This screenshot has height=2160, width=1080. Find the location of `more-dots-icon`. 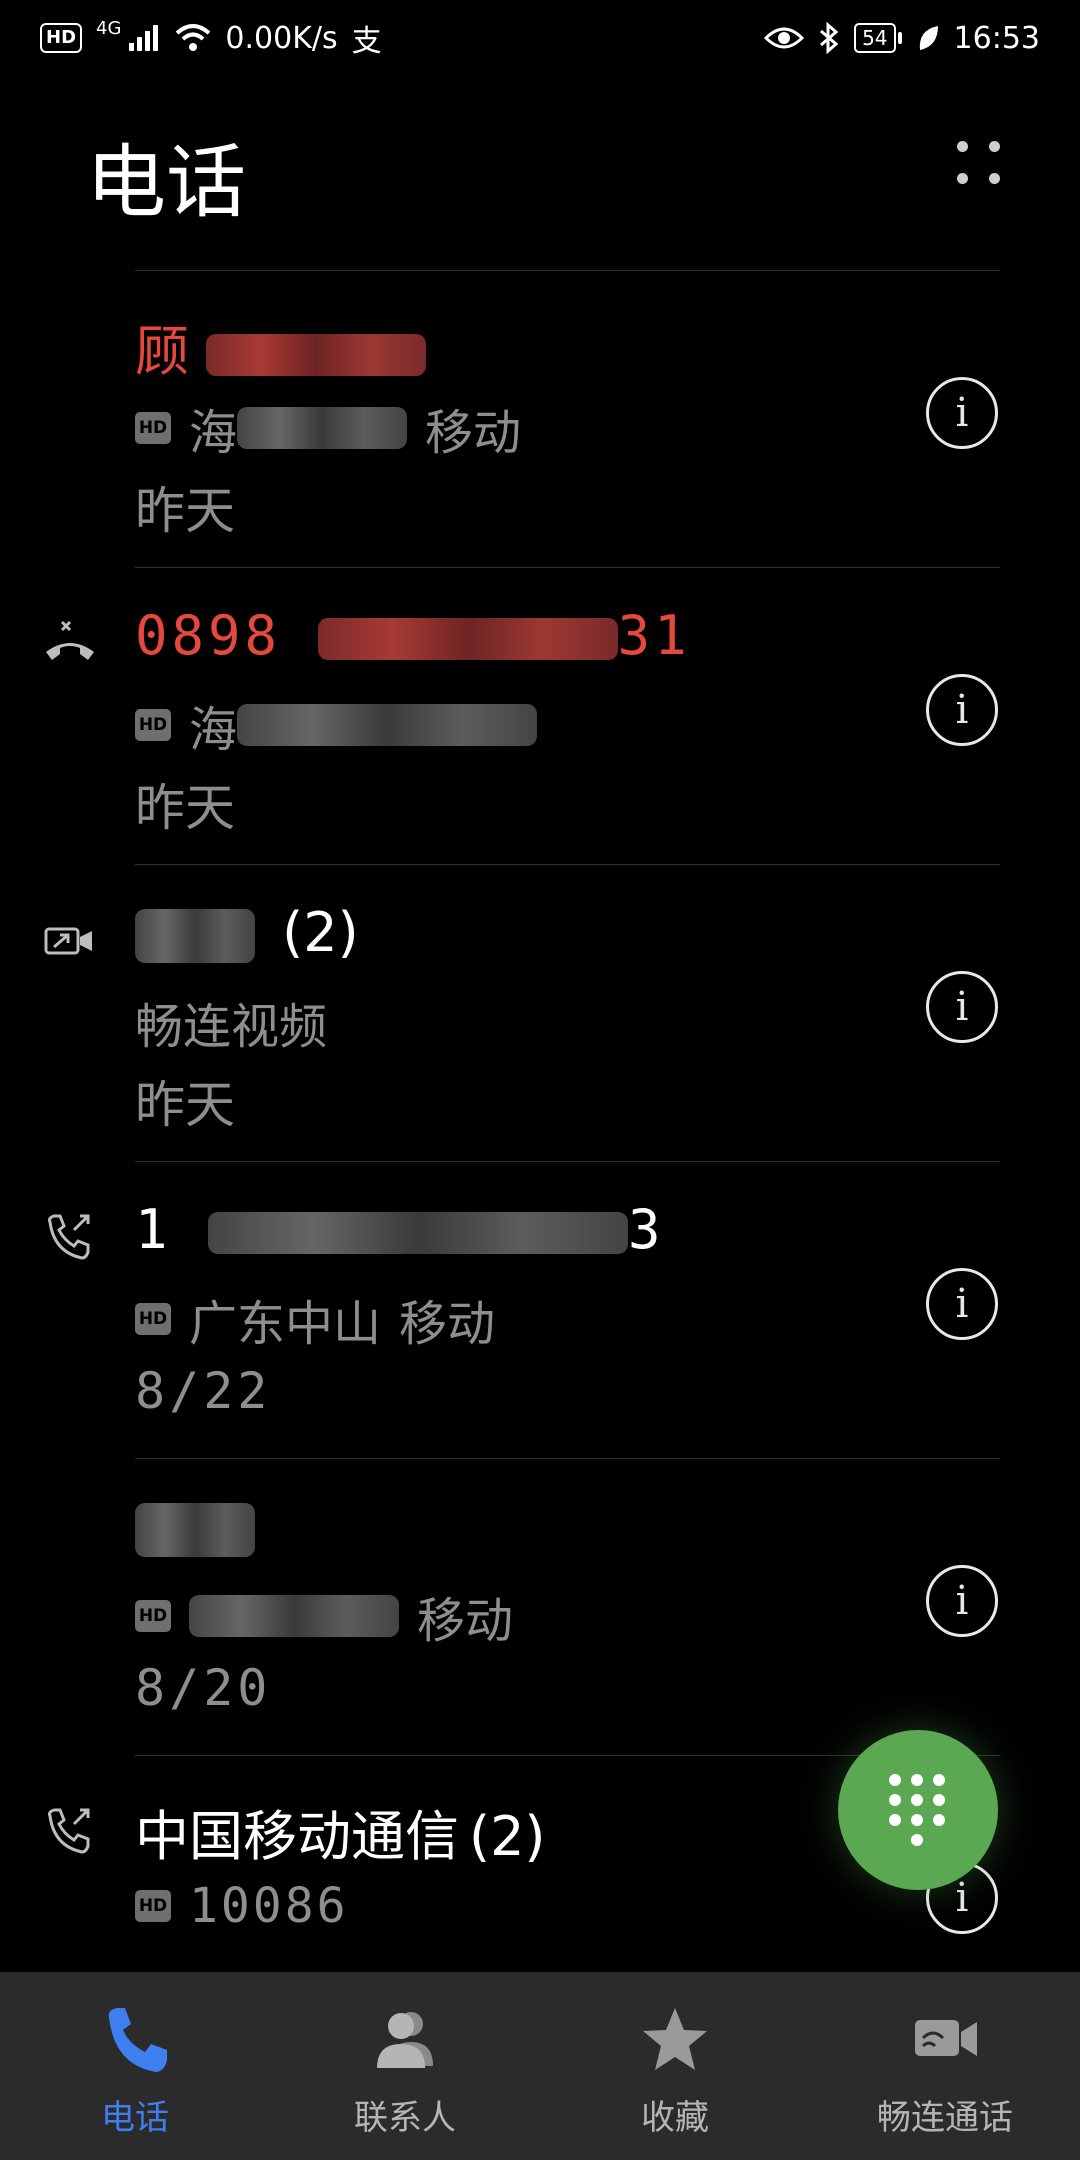

more-dots-icon is located at coordinates (962, 146).